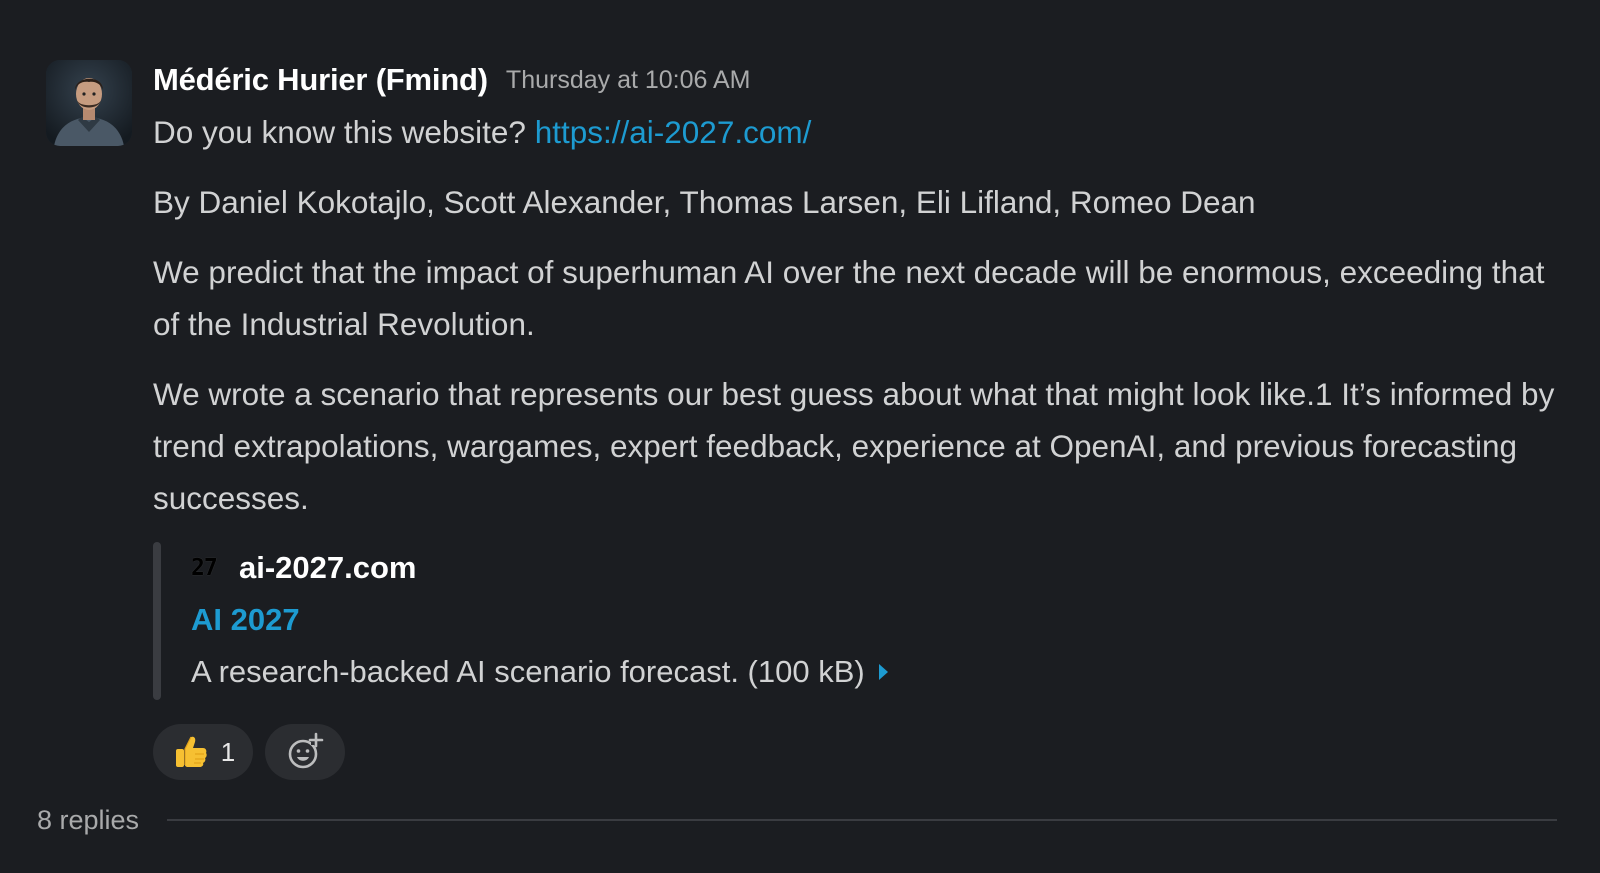 Image resolution: width=1600 pixels, height=873 pixels. What do you see at coordinates (882, 620) in the screenshot?
I see `link-preview-title: AI 2027` at bounding box center [882, 620].